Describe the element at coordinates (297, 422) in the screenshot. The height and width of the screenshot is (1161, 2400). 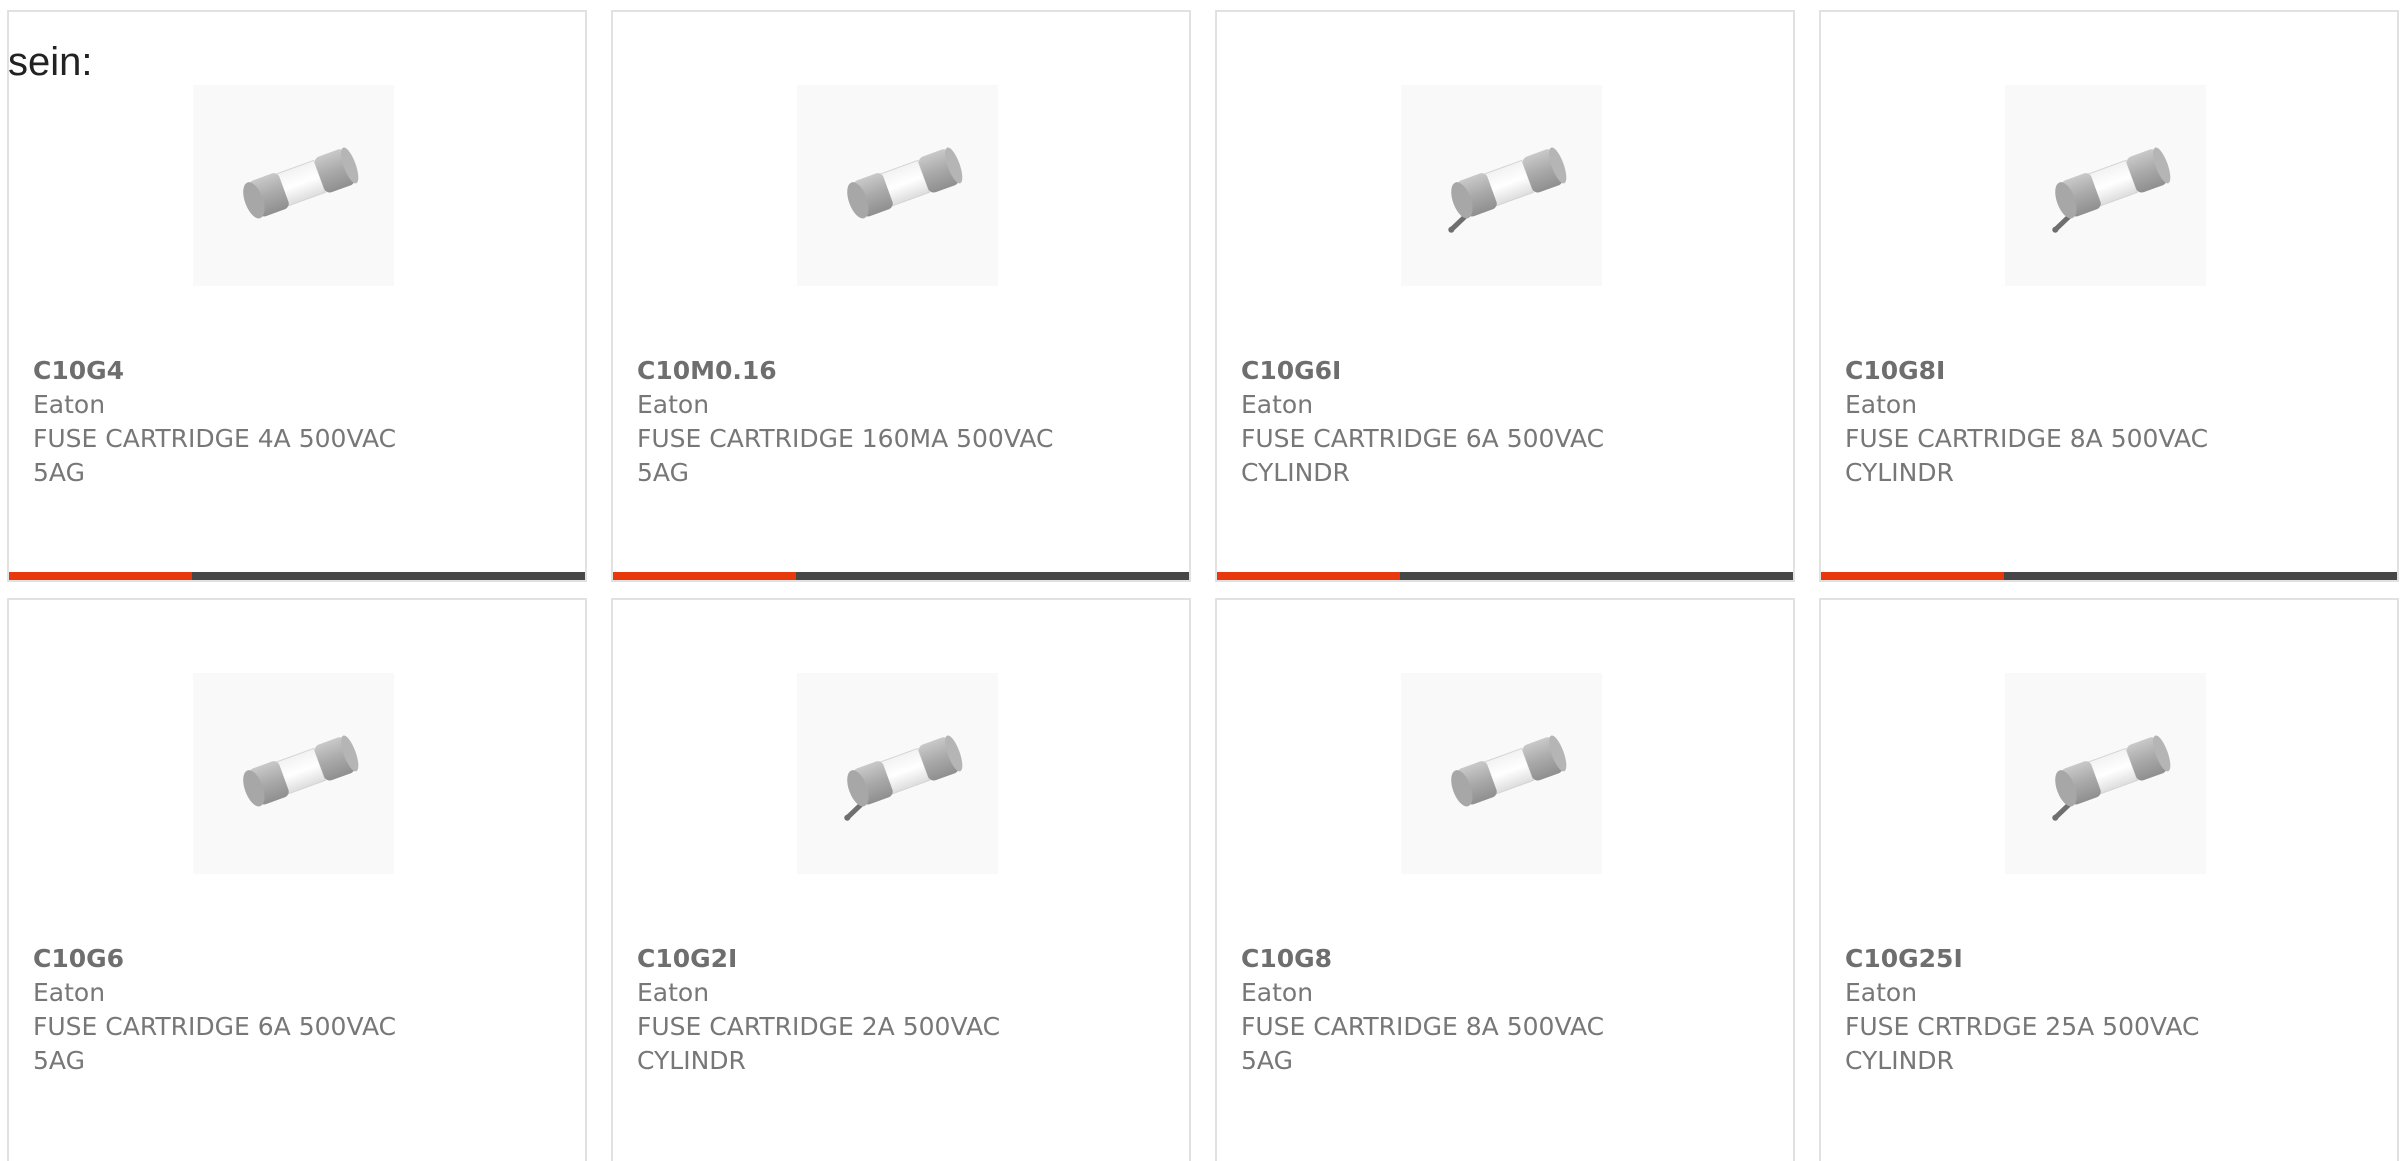
I see `product-info: C10G4 Eaton FUSE CARTRIDGE 4A 500VAC 5AG` at that location.